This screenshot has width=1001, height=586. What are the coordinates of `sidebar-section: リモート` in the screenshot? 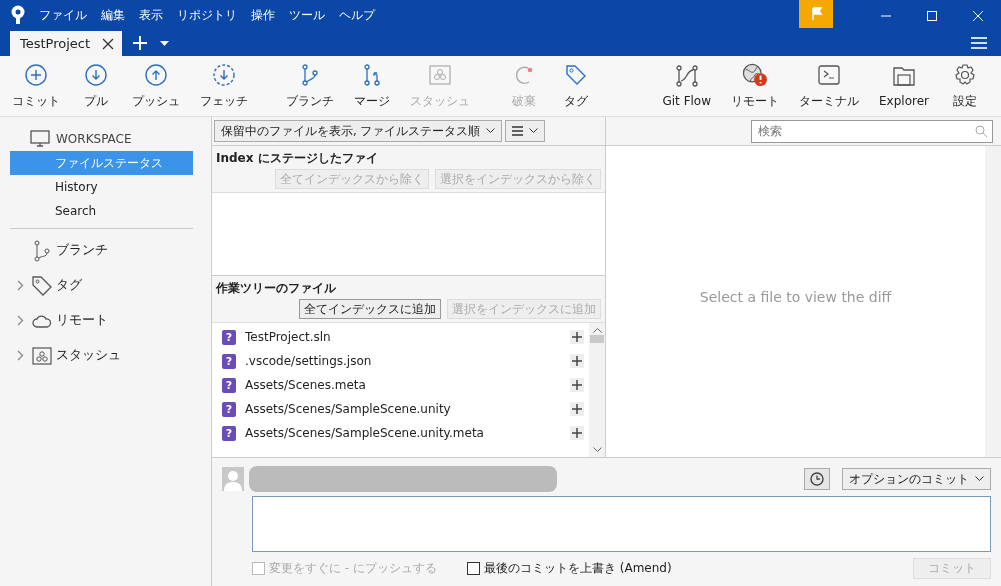 It's located at (82, 320).